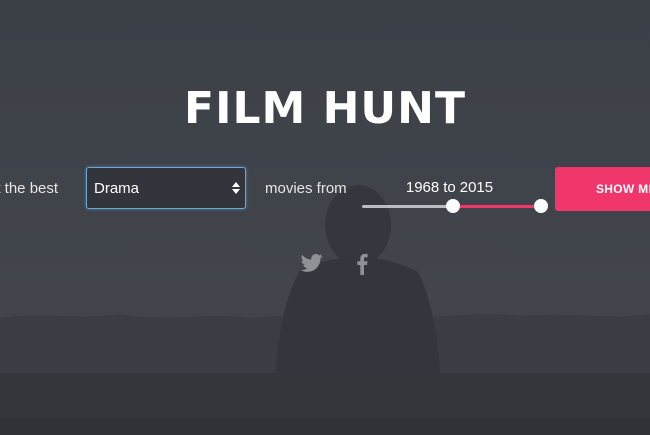 The width and height of the screenshot is (650, 435). I want to click on chevron-updown-icon, so click(236, 188).